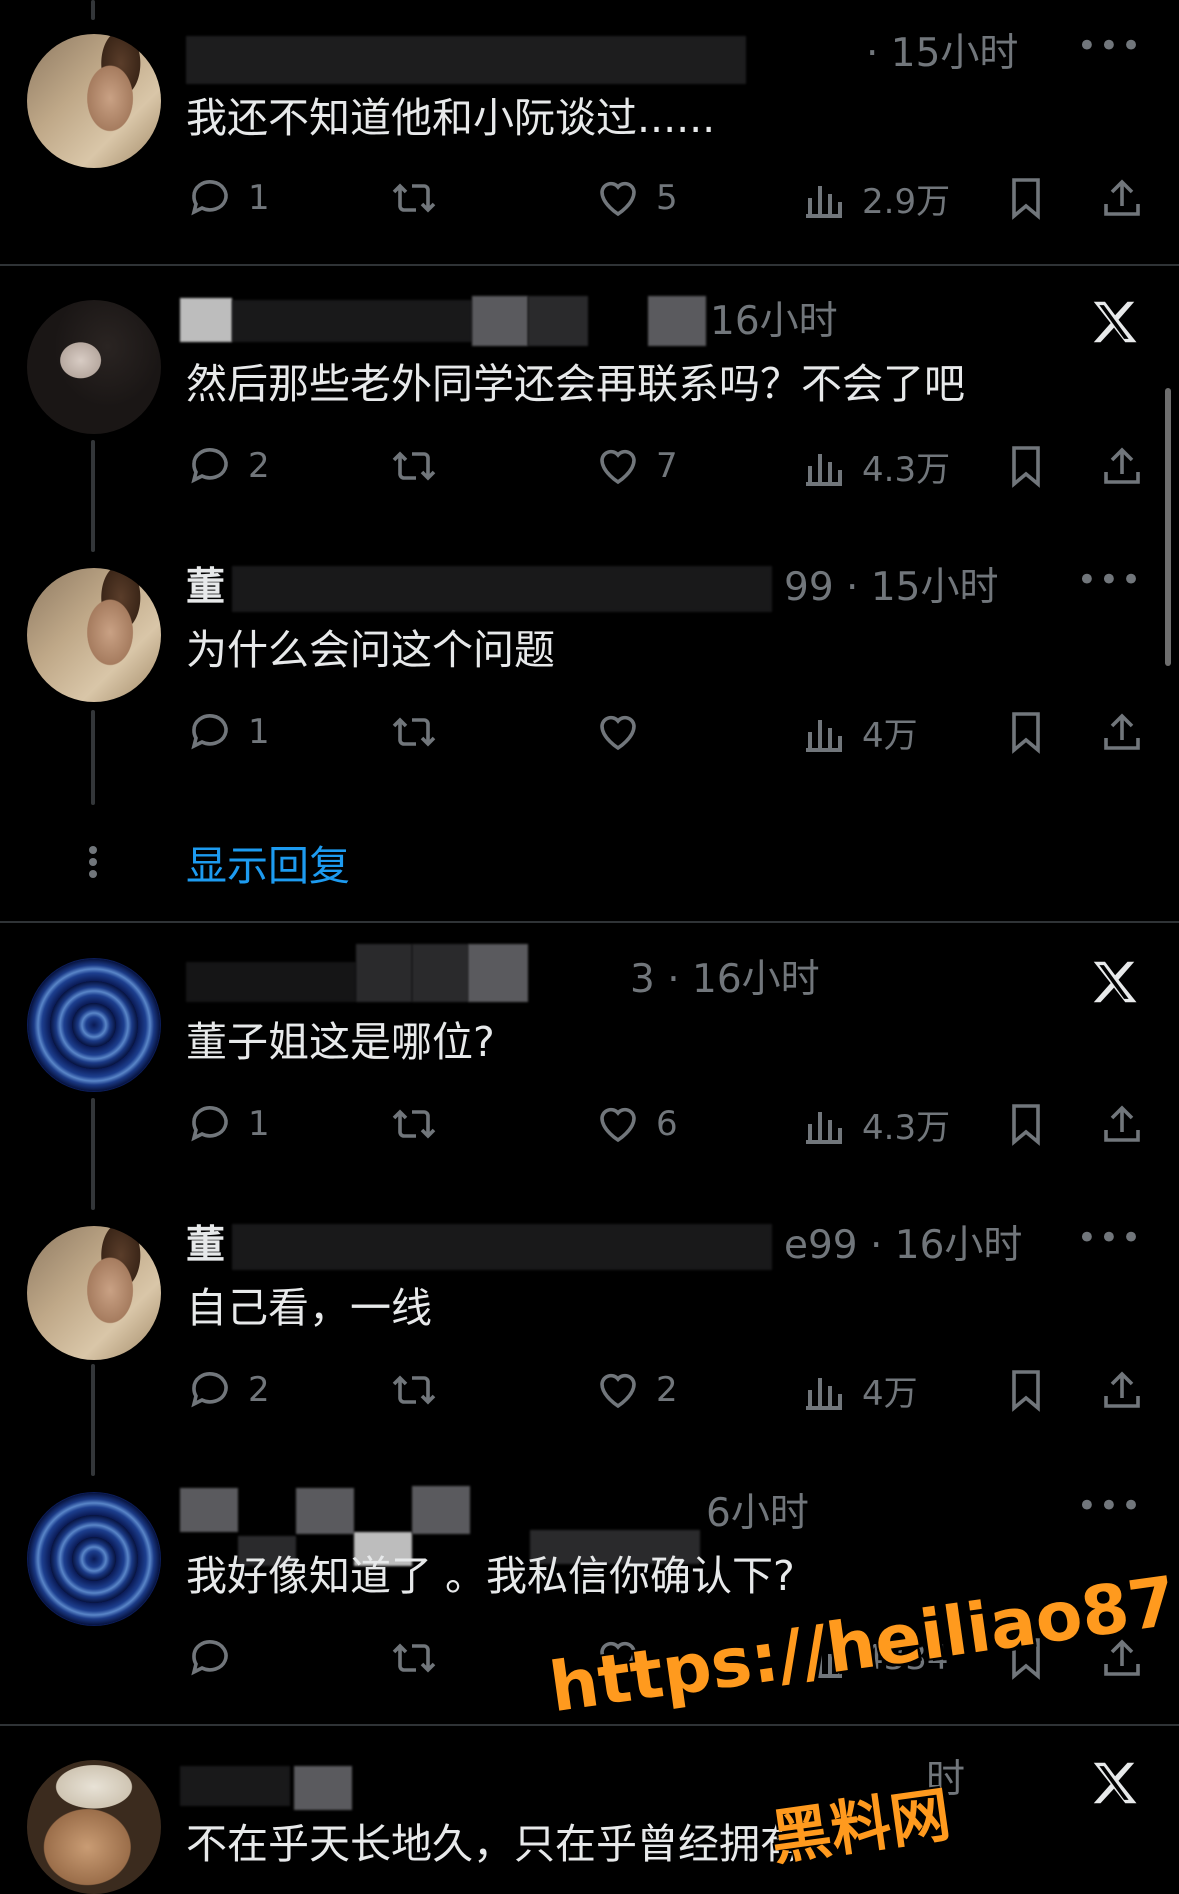 The height and width of the screenshot is (1894, 1179). Describe the element at coordinates (1168, 527) in the screenshot. I see `scrollbar` at that location.